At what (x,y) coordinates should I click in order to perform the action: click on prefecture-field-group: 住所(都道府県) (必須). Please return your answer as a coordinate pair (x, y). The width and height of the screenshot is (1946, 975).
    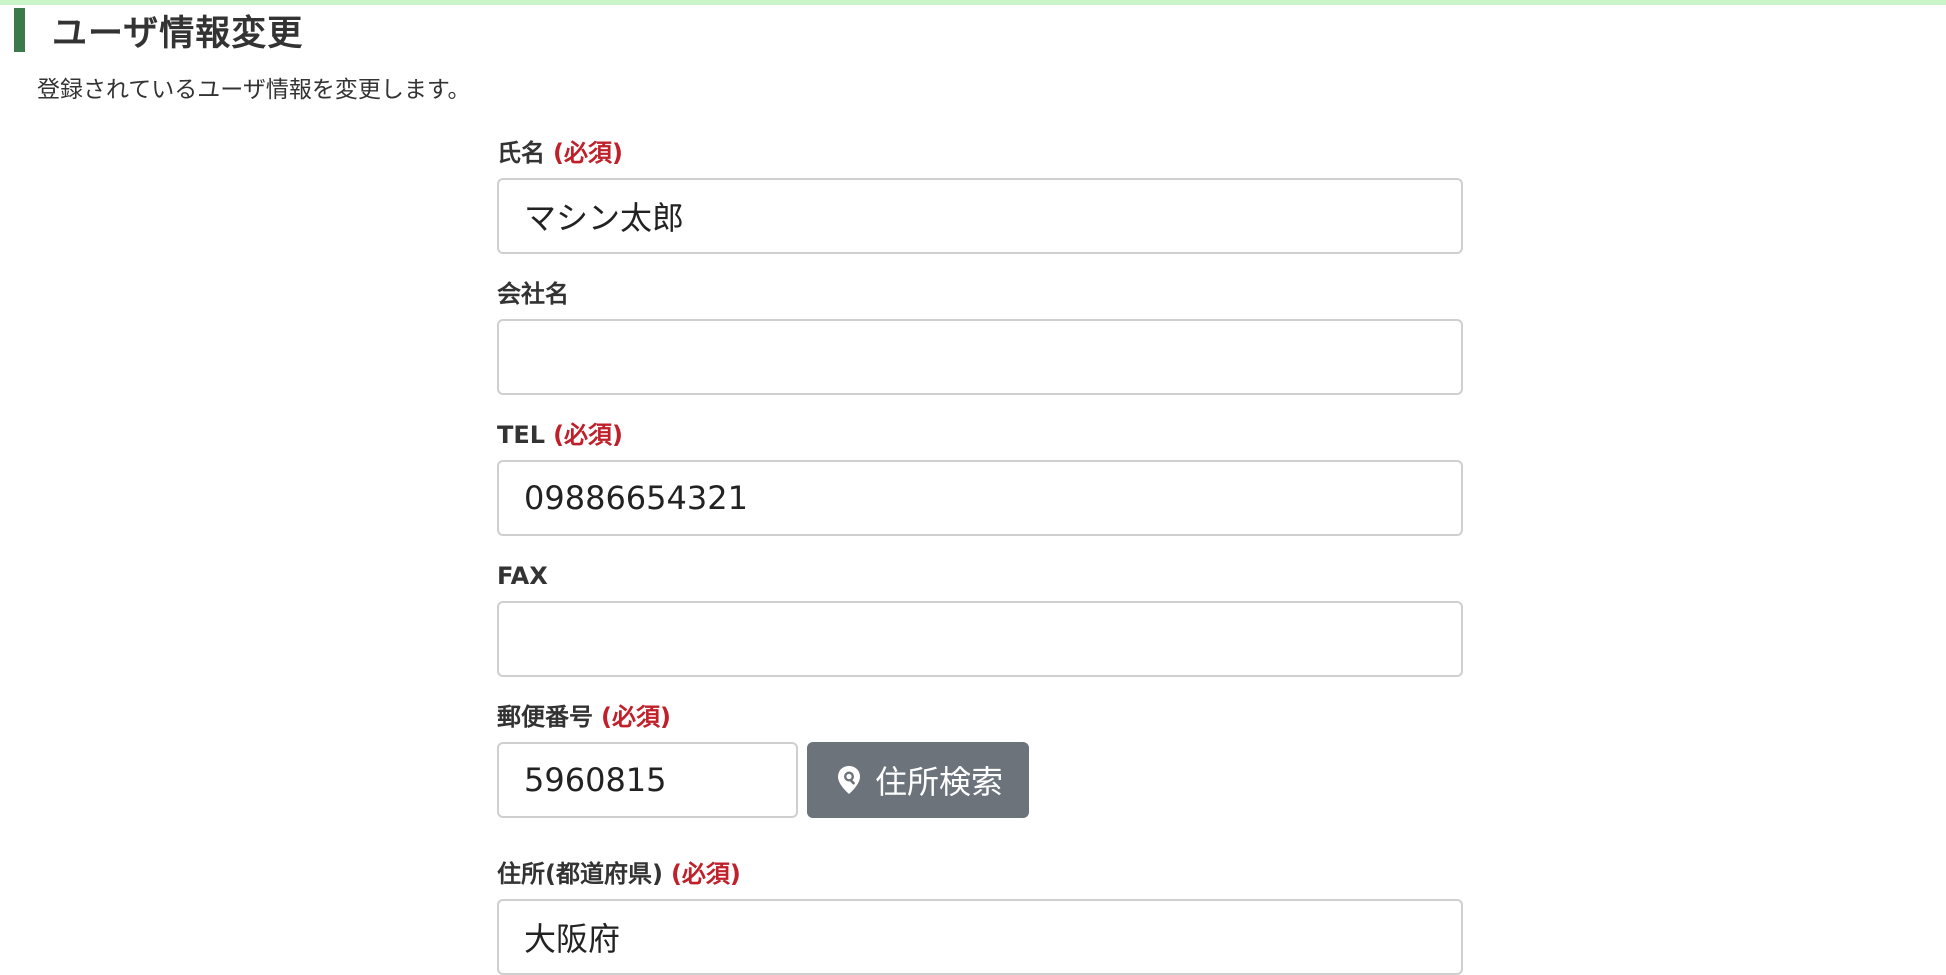
    Looking at the image, I should click on (980, 916).